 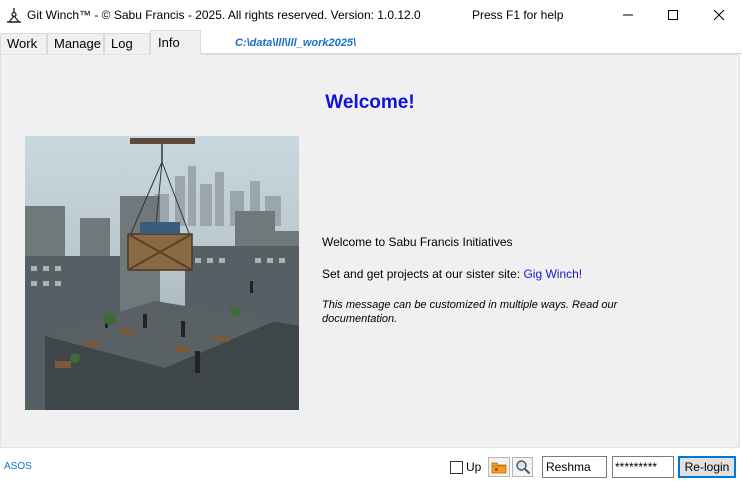 I want to click on minimize-icon, so click(x=628, y=15).